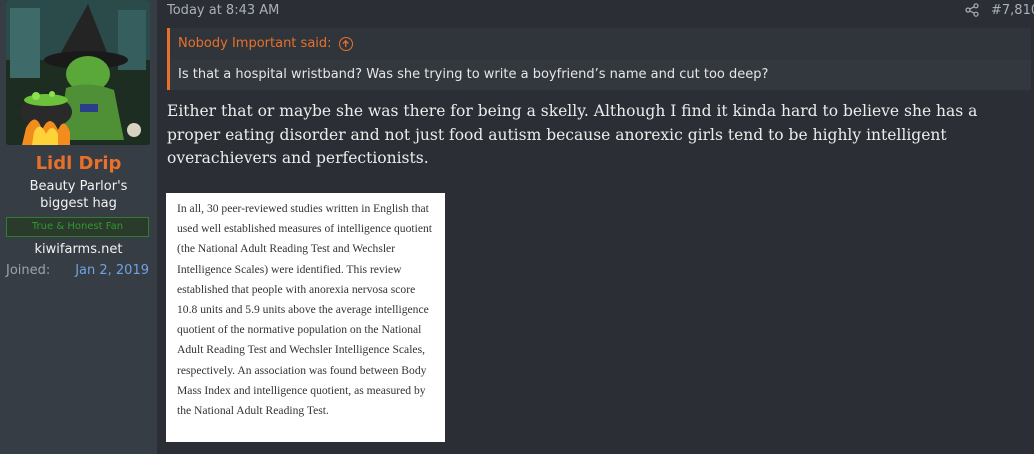 Image resolution: width=1034 pixels, height=454 pixels. What do you see at coordinates (78, 249) in the screenshot?
I see `user-site: kiwifarms.net` at bounding box center [78, 249].